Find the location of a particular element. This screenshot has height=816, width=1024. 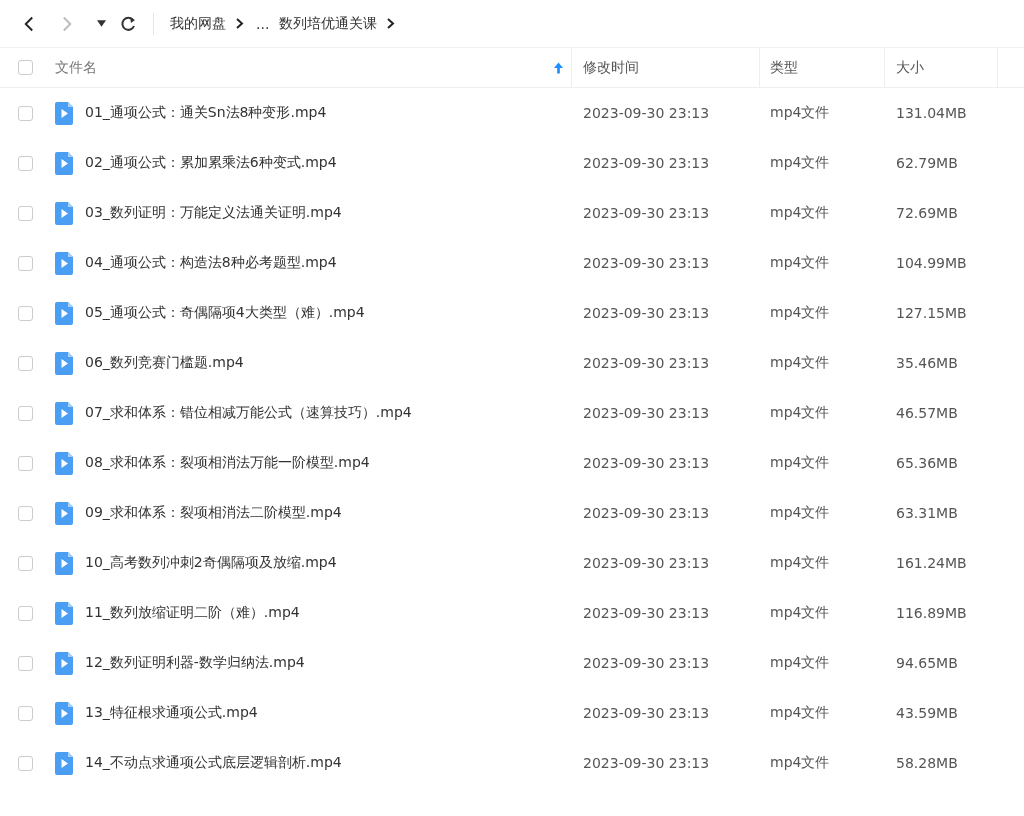

file-size: 43.59MB is located at coordinates (927, 713).